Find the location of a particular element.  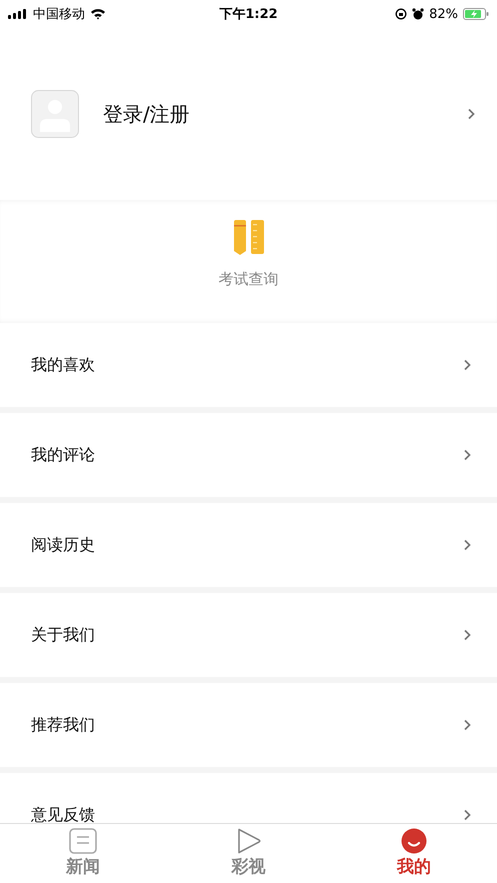

avatar-icon is located at coordinates (55, 114).